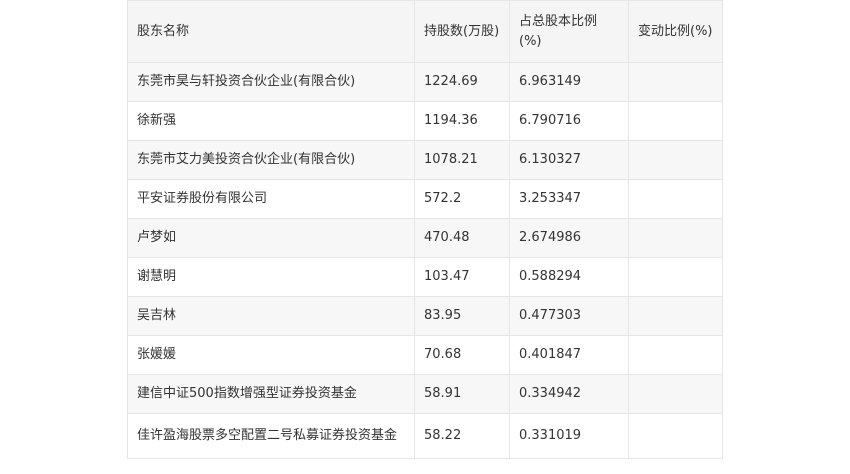  Describe the element at coordinates (271, 394) in the screenshot. I see `cell-shareholder-name: 建信中证500指数增强型证券投资基金` at that location.